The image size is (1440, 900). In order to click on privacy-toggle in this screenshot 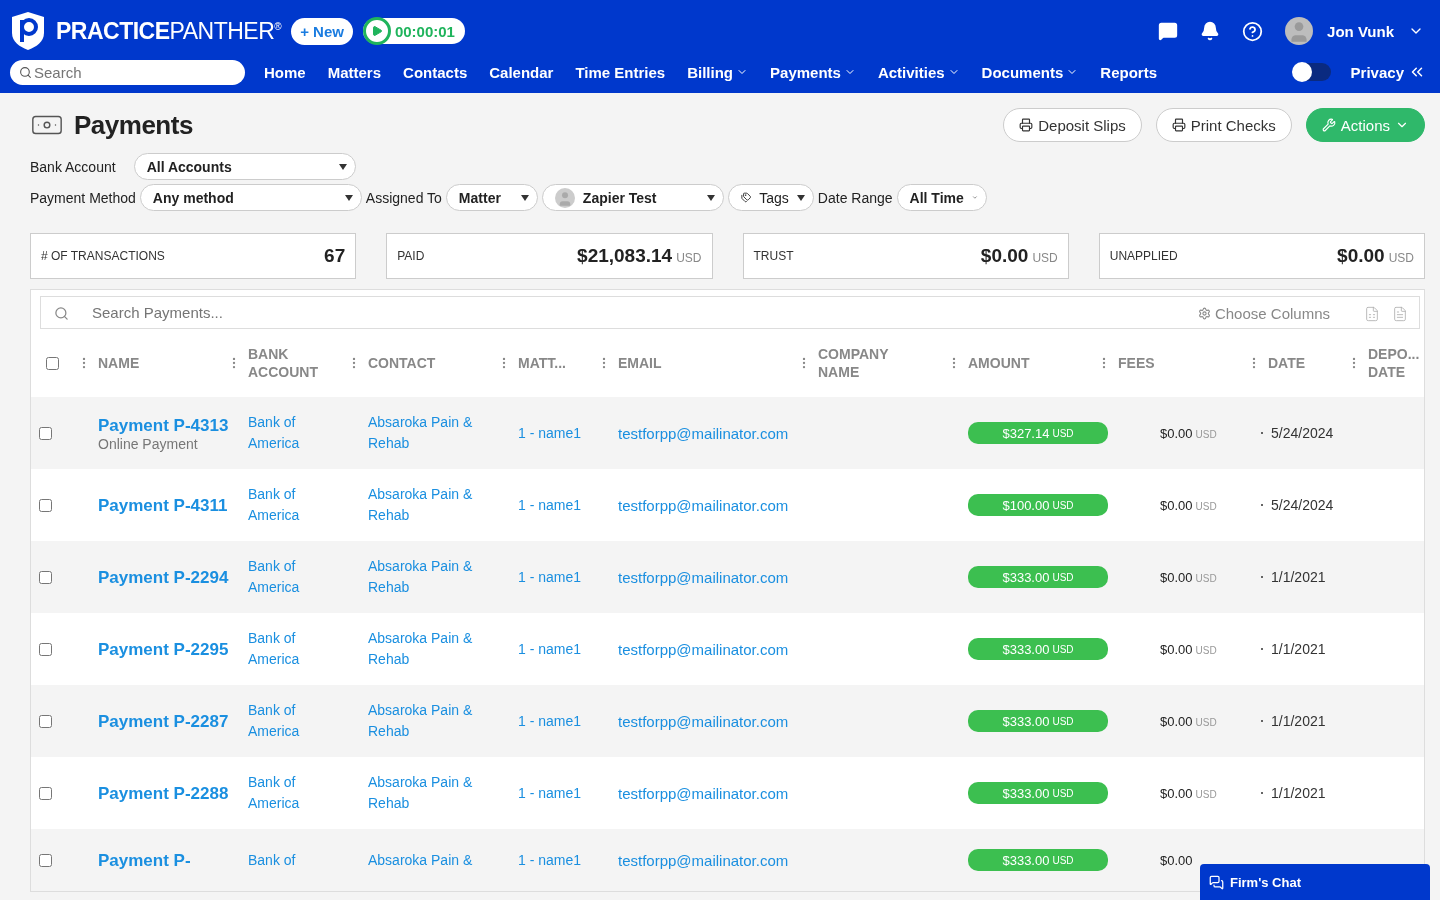, I will do `click(1311, 72)`.